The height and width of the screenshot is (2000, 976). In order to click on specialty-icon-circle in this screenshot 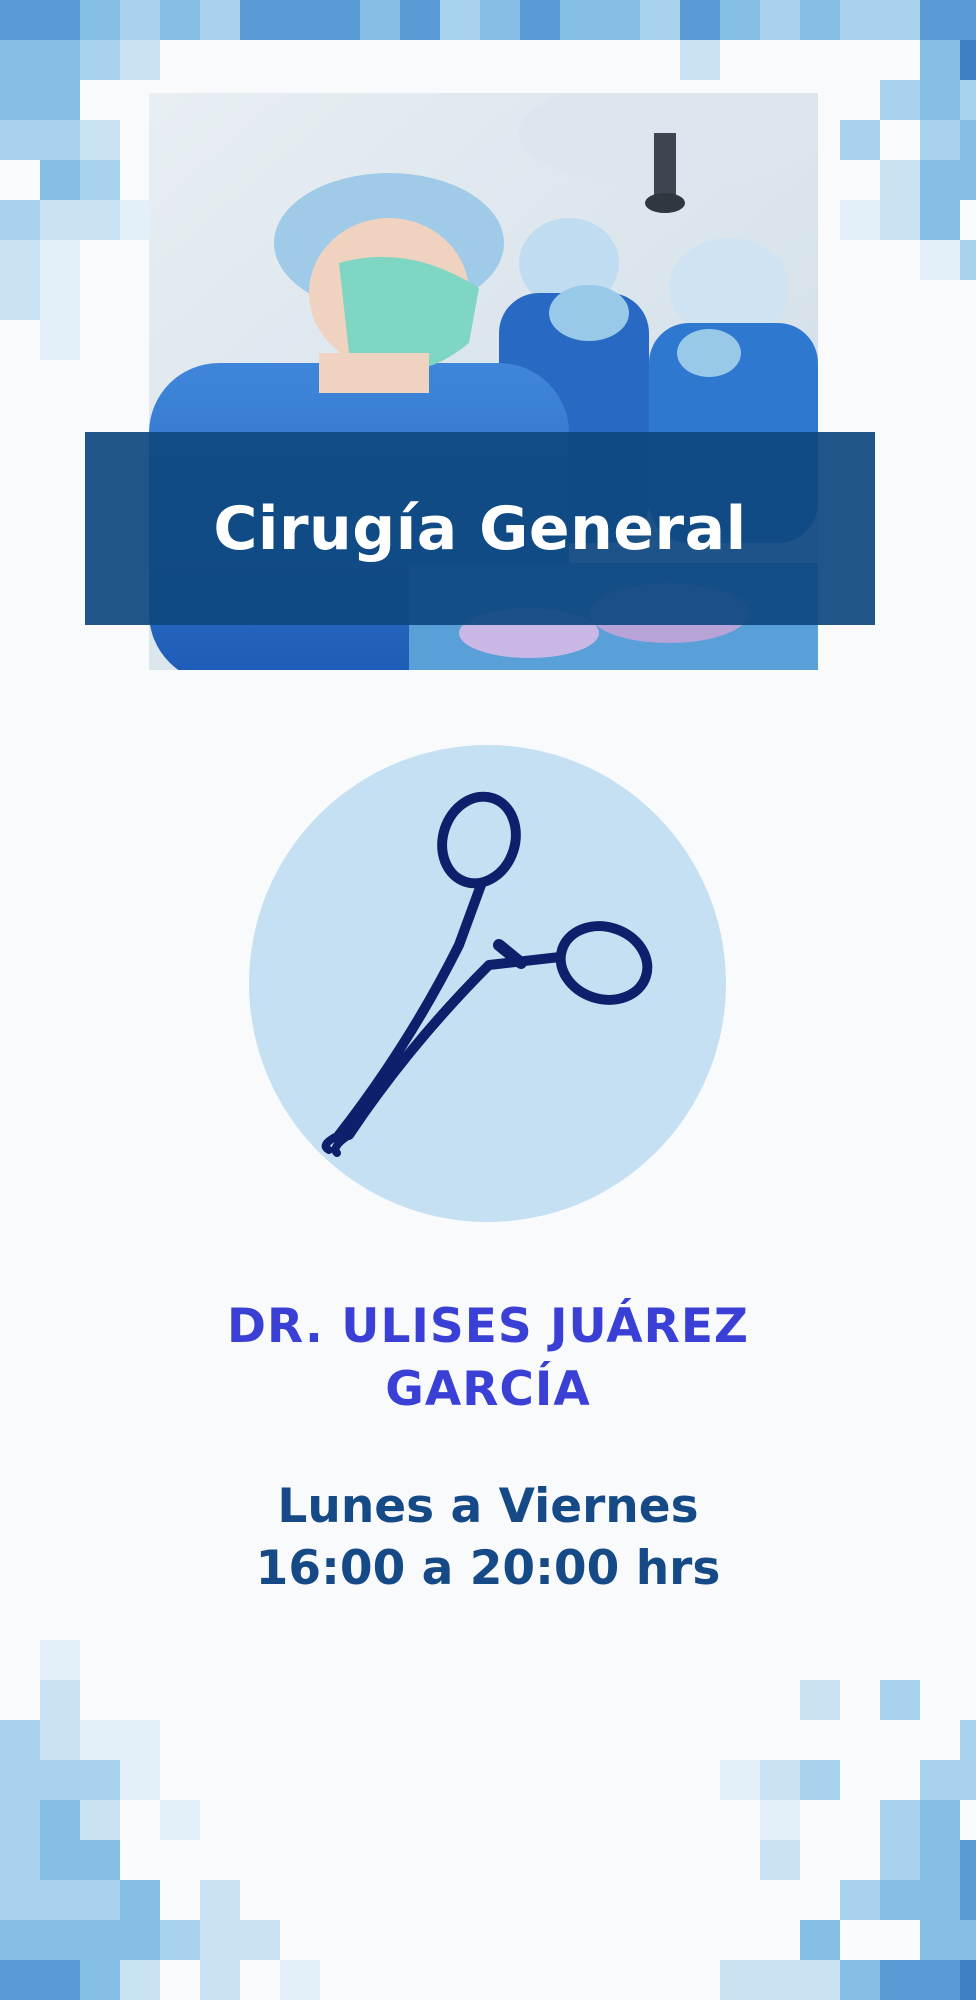, I will do `click(487, 983)`.